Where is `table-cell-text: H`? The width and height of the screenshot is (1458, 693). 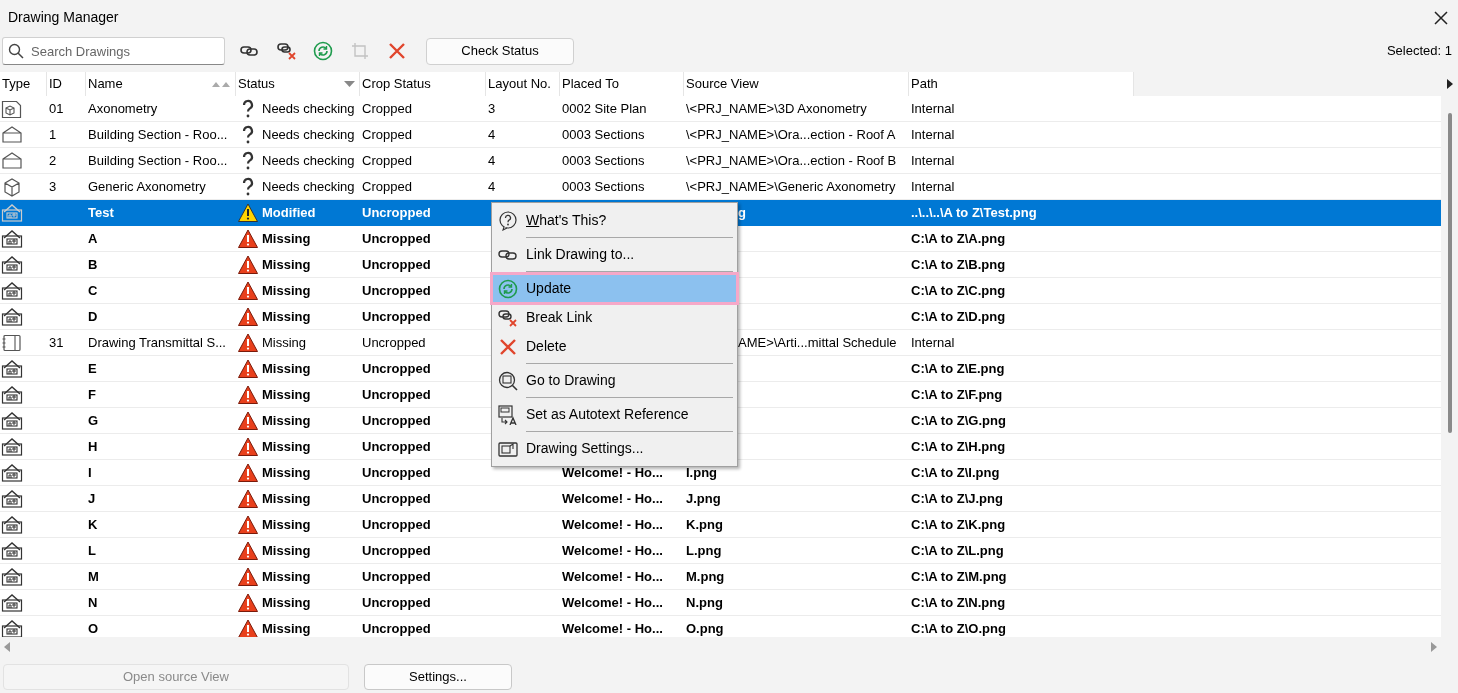 table-cell-text: H is located at coordinates (93, 446).